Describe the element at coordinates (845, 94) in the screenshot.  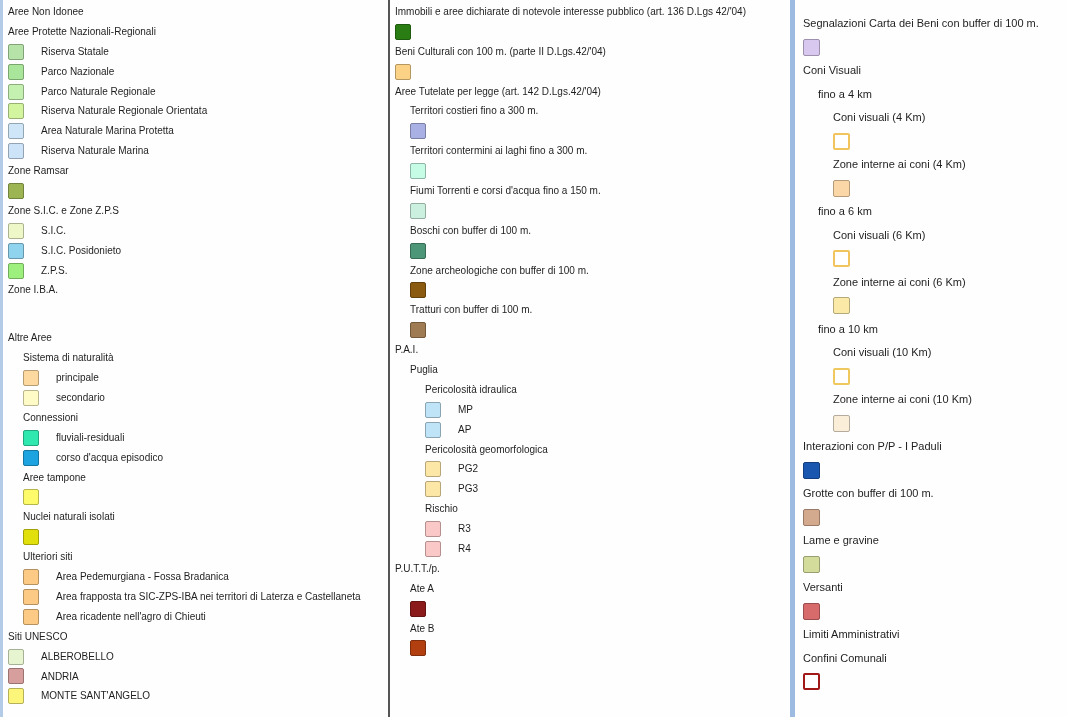
I see `legend-heading: fino a 4 km` at that location.